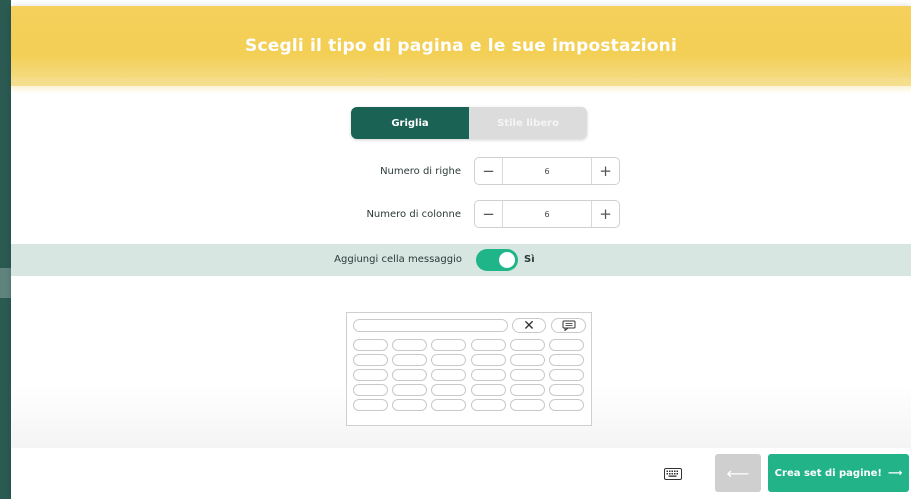  What do you see at coordinates (430, 325) in the screenshot?
I see `preview-message-bar` at bounding box center [430, 325].